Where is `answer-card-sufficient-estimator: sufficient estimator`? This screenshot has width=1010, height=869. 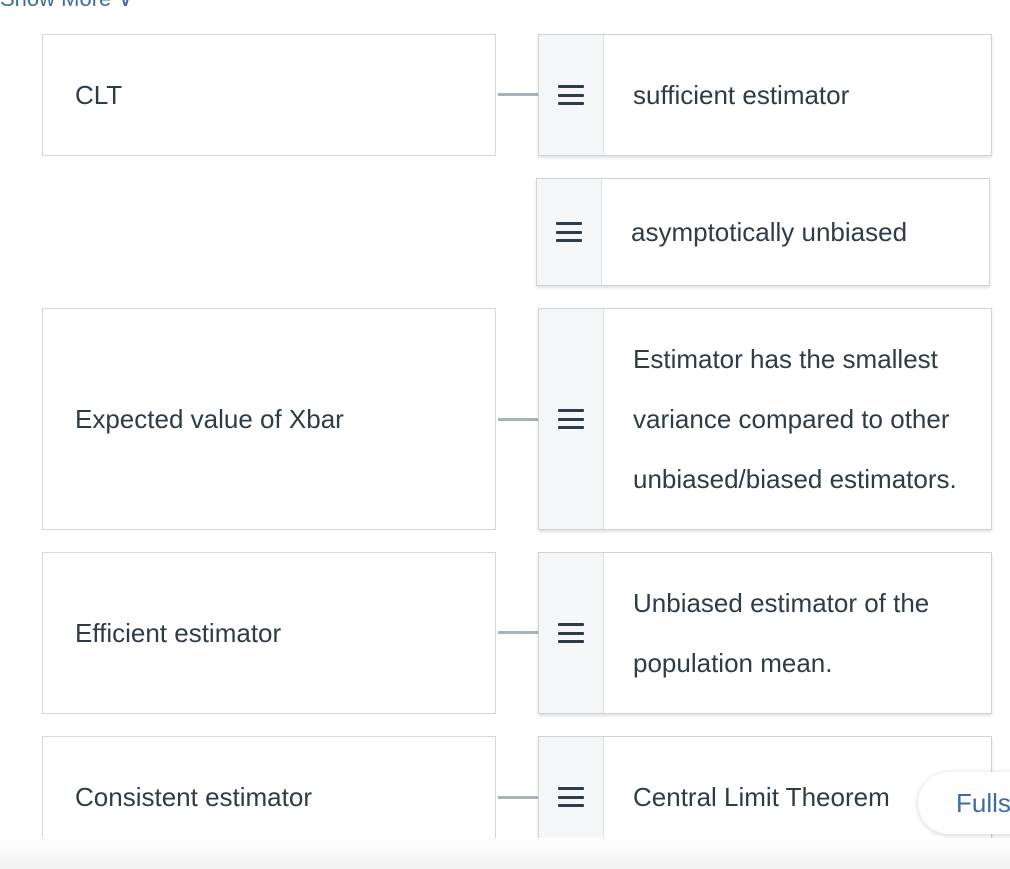
answer-card-sufficient-estimator: sufficient estimator is located at coordinates (765, 95).